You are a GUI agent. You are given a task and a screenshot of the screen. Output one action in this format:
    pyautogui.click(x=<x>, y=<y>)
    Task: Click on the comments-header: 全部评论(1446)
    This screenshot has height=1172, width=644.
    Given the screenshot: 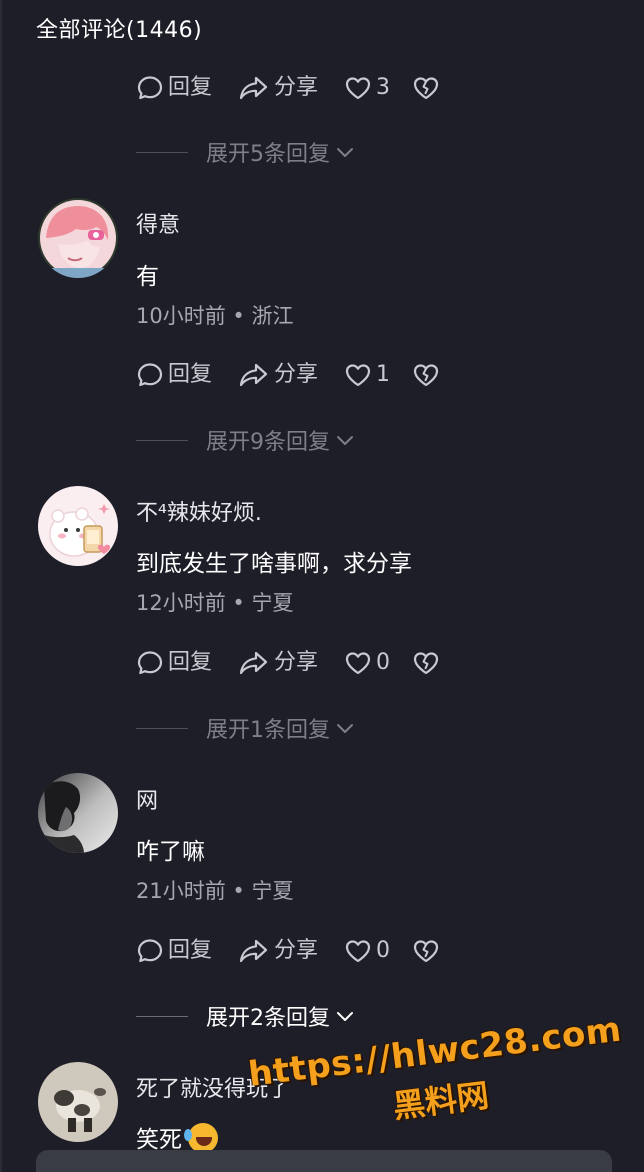 What is the action you would take?
    pyautogui.click(x=119, y=30)
    